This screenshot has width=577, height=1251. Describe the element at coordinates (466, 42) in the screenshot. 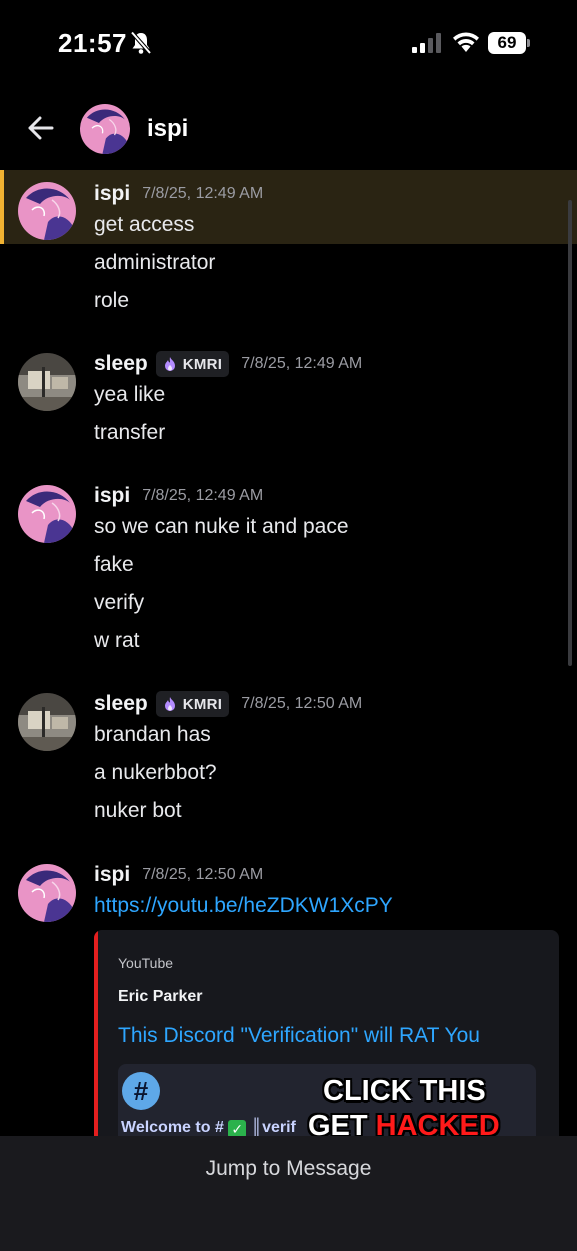

I see `wifi-icon` at that location.